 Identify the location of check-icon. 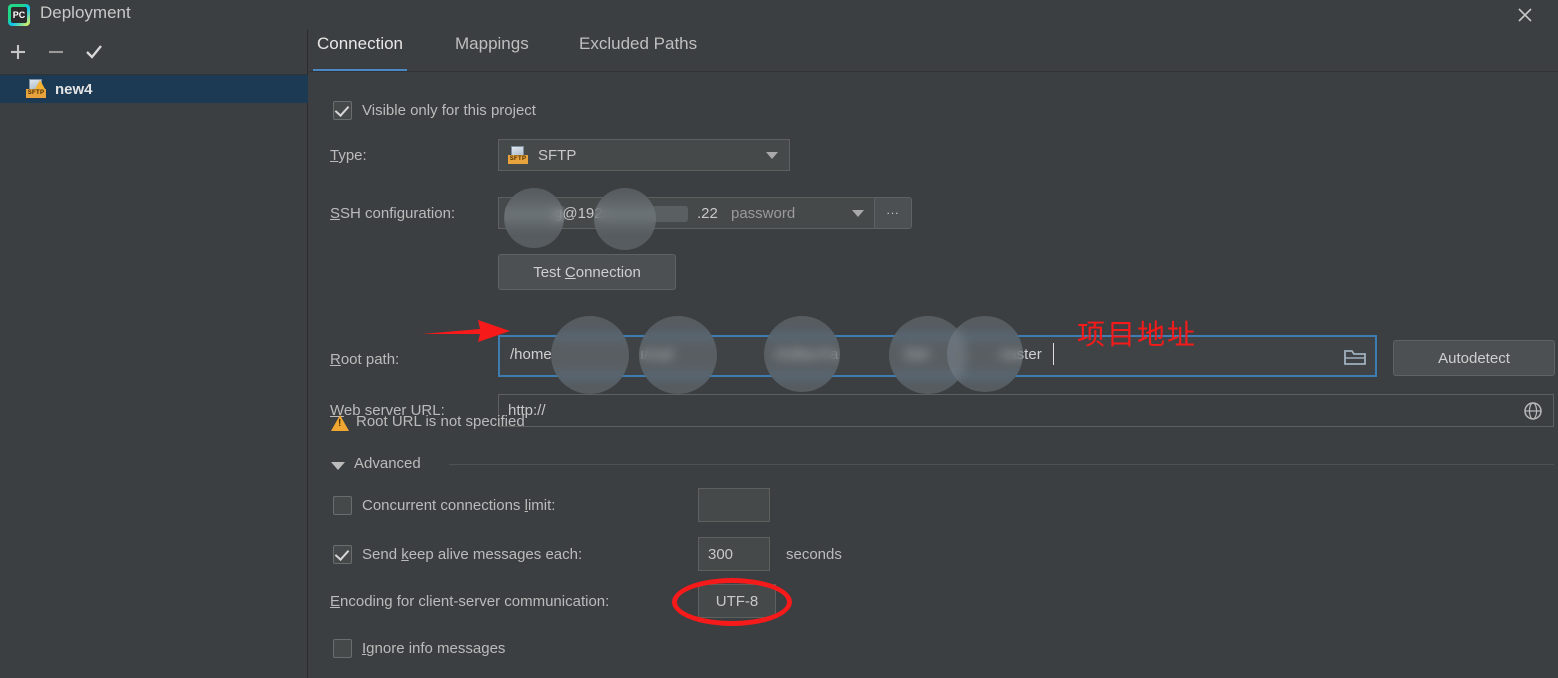
(94, 52).